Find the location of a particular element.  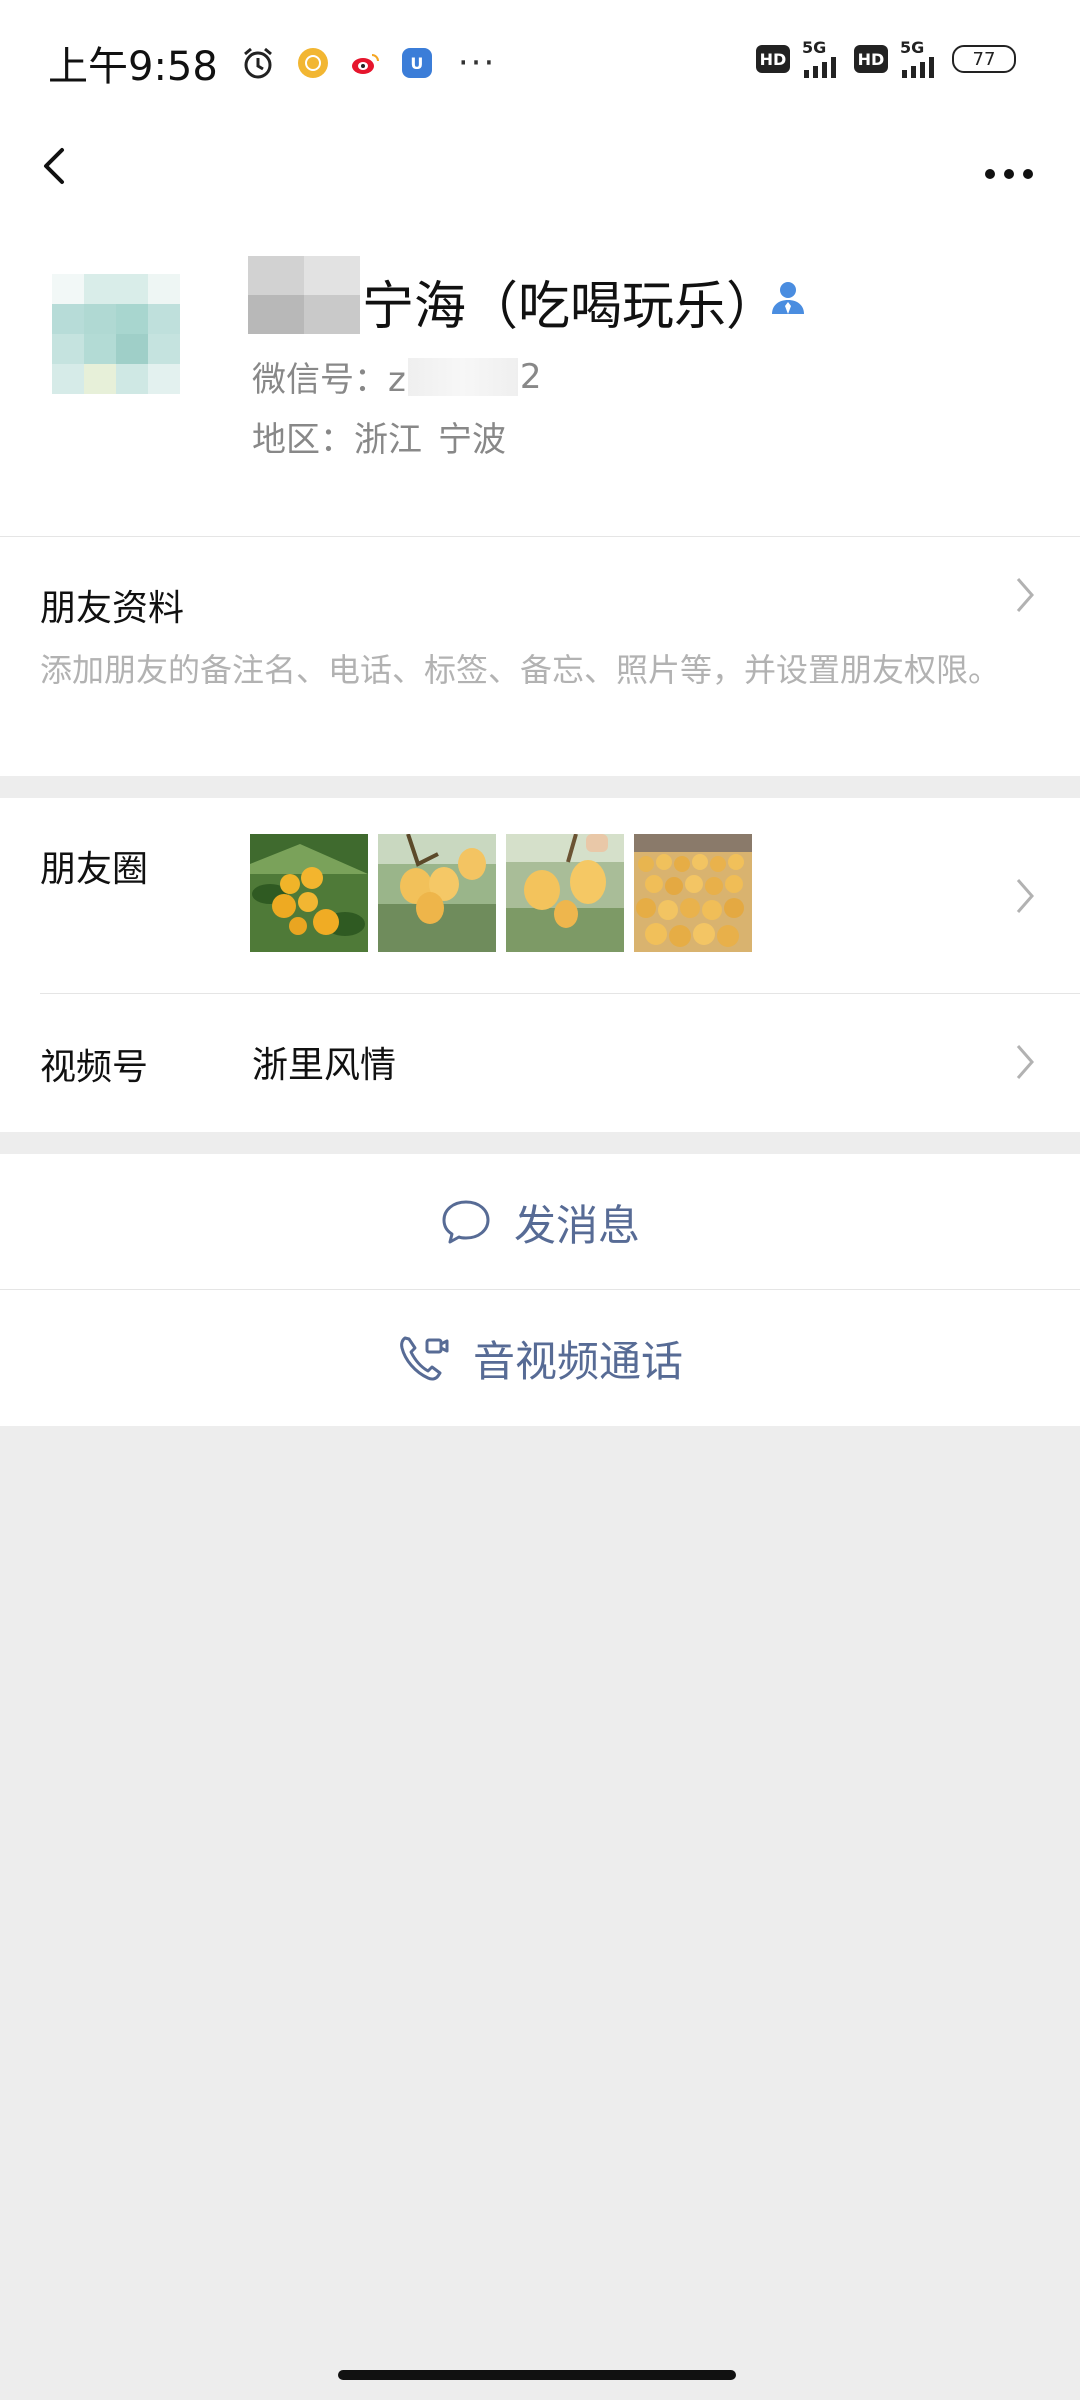

channels-row: 视频号 浙里风情 is located at coordinates (540, 1062).